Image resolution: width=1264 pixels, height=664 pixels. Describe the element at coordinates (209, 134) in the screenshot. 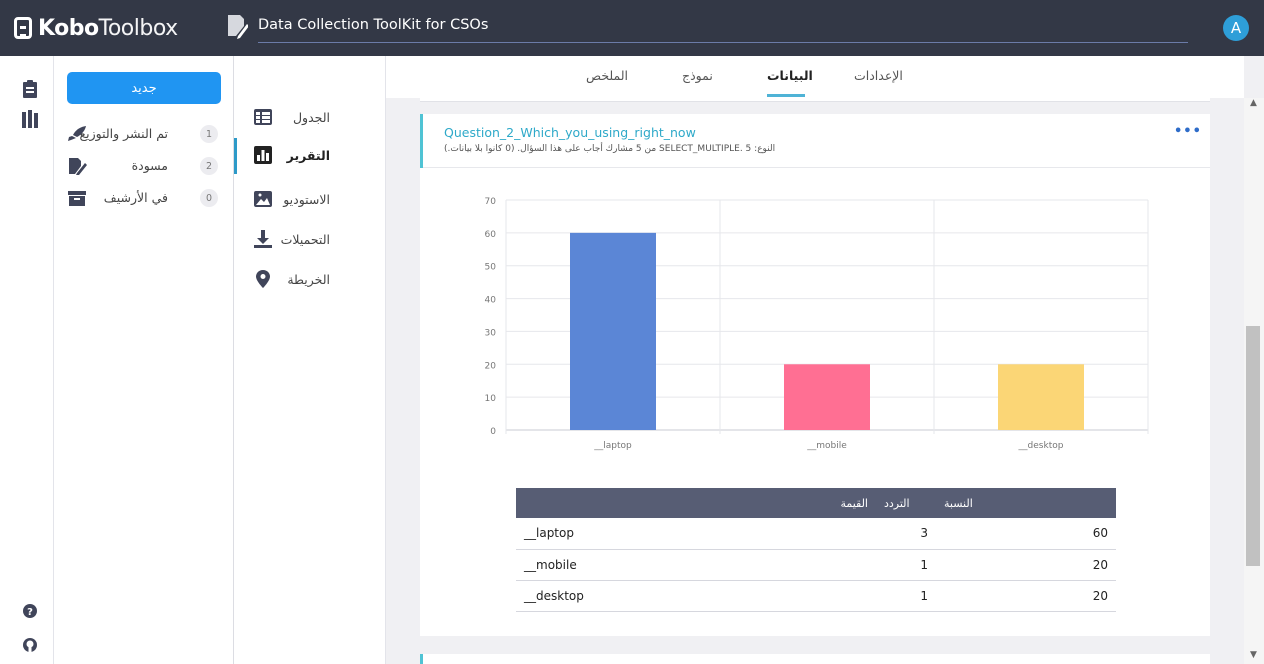

I see `deployed-count-badge: 1` at that location.